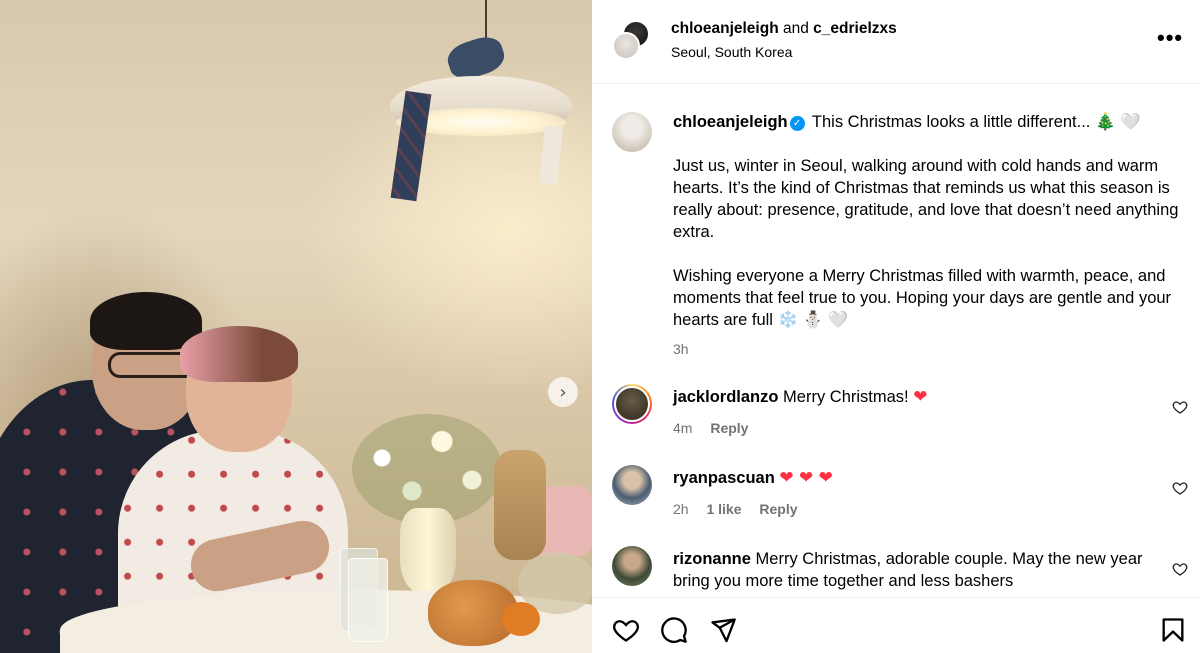 This screenshot has height=653, width=1200. What do you see at coordinates (724, 478) in the screenshot?
I see `comment-username: ryanpascuan` at bounding box center [724, 478].